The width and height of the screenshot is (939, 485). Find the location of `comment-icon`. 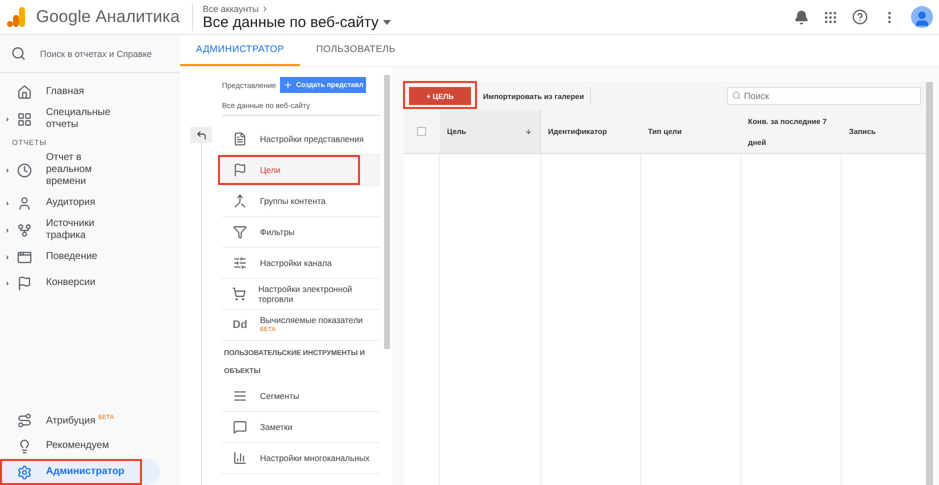

comment-icon is located at coordinates (240, 427).